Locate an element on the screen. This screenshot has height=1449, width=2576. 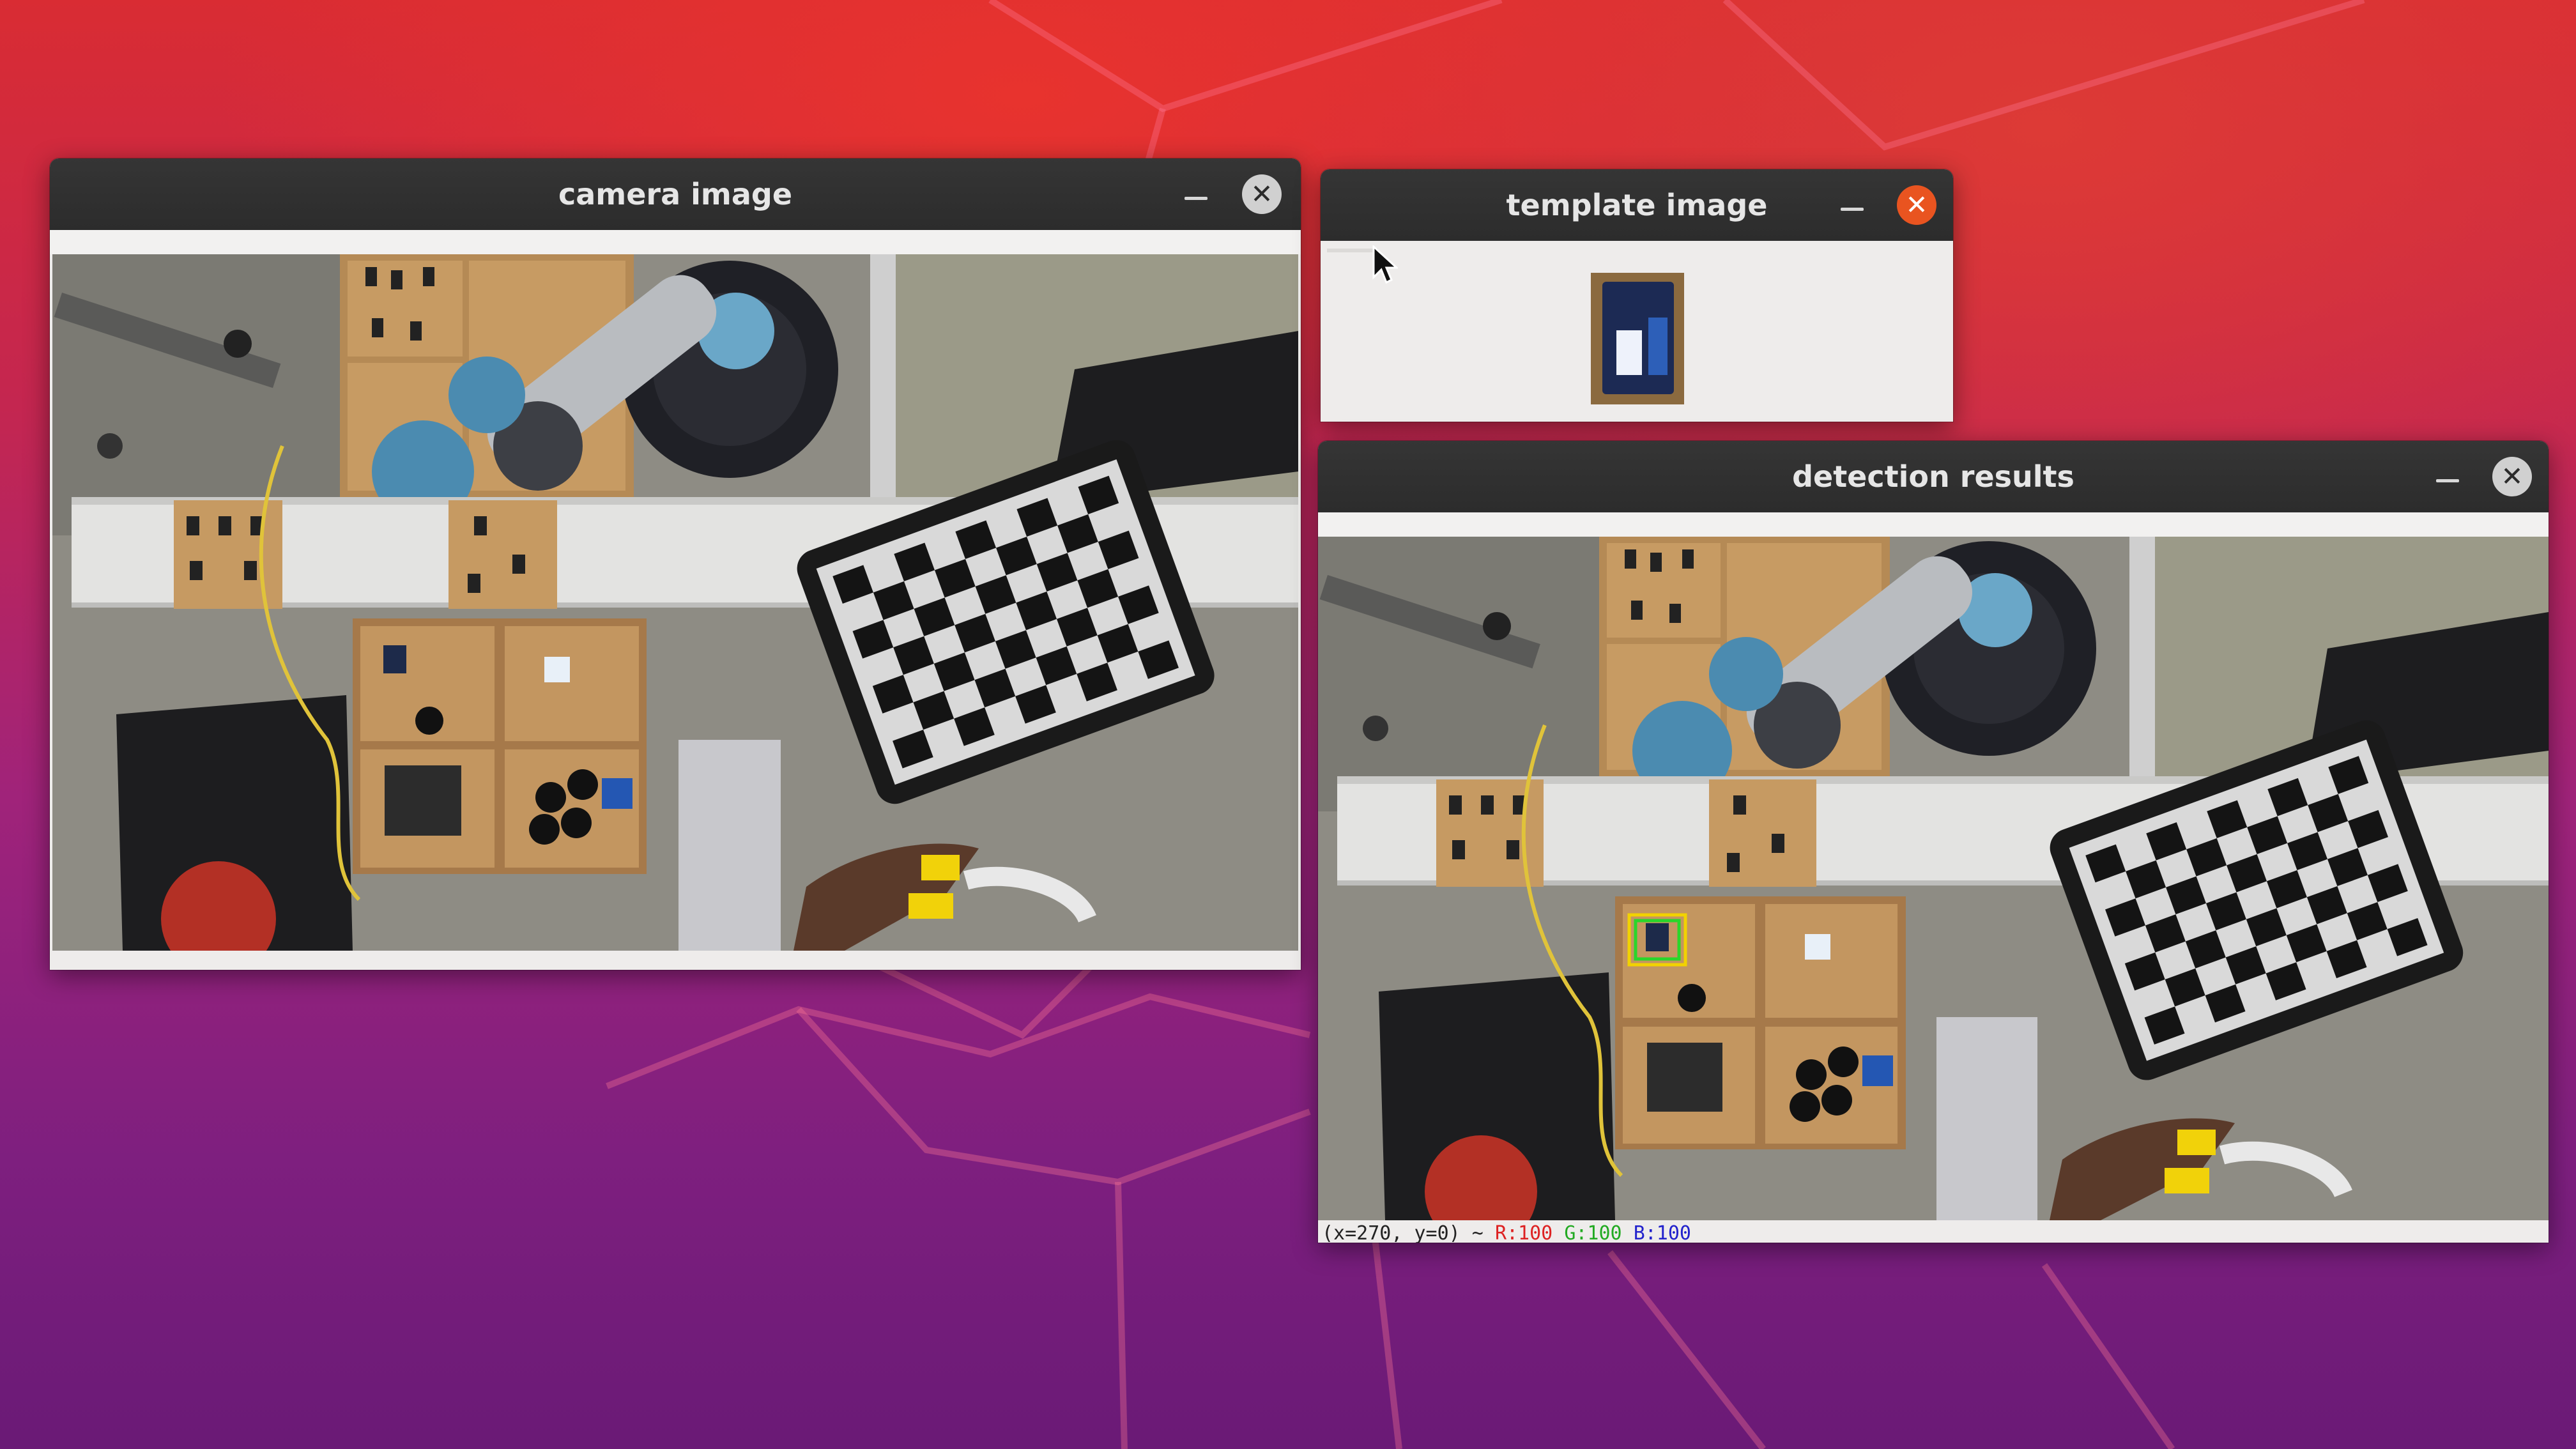
status-green-value: G:100 is located at coordinates (1593, 1234).